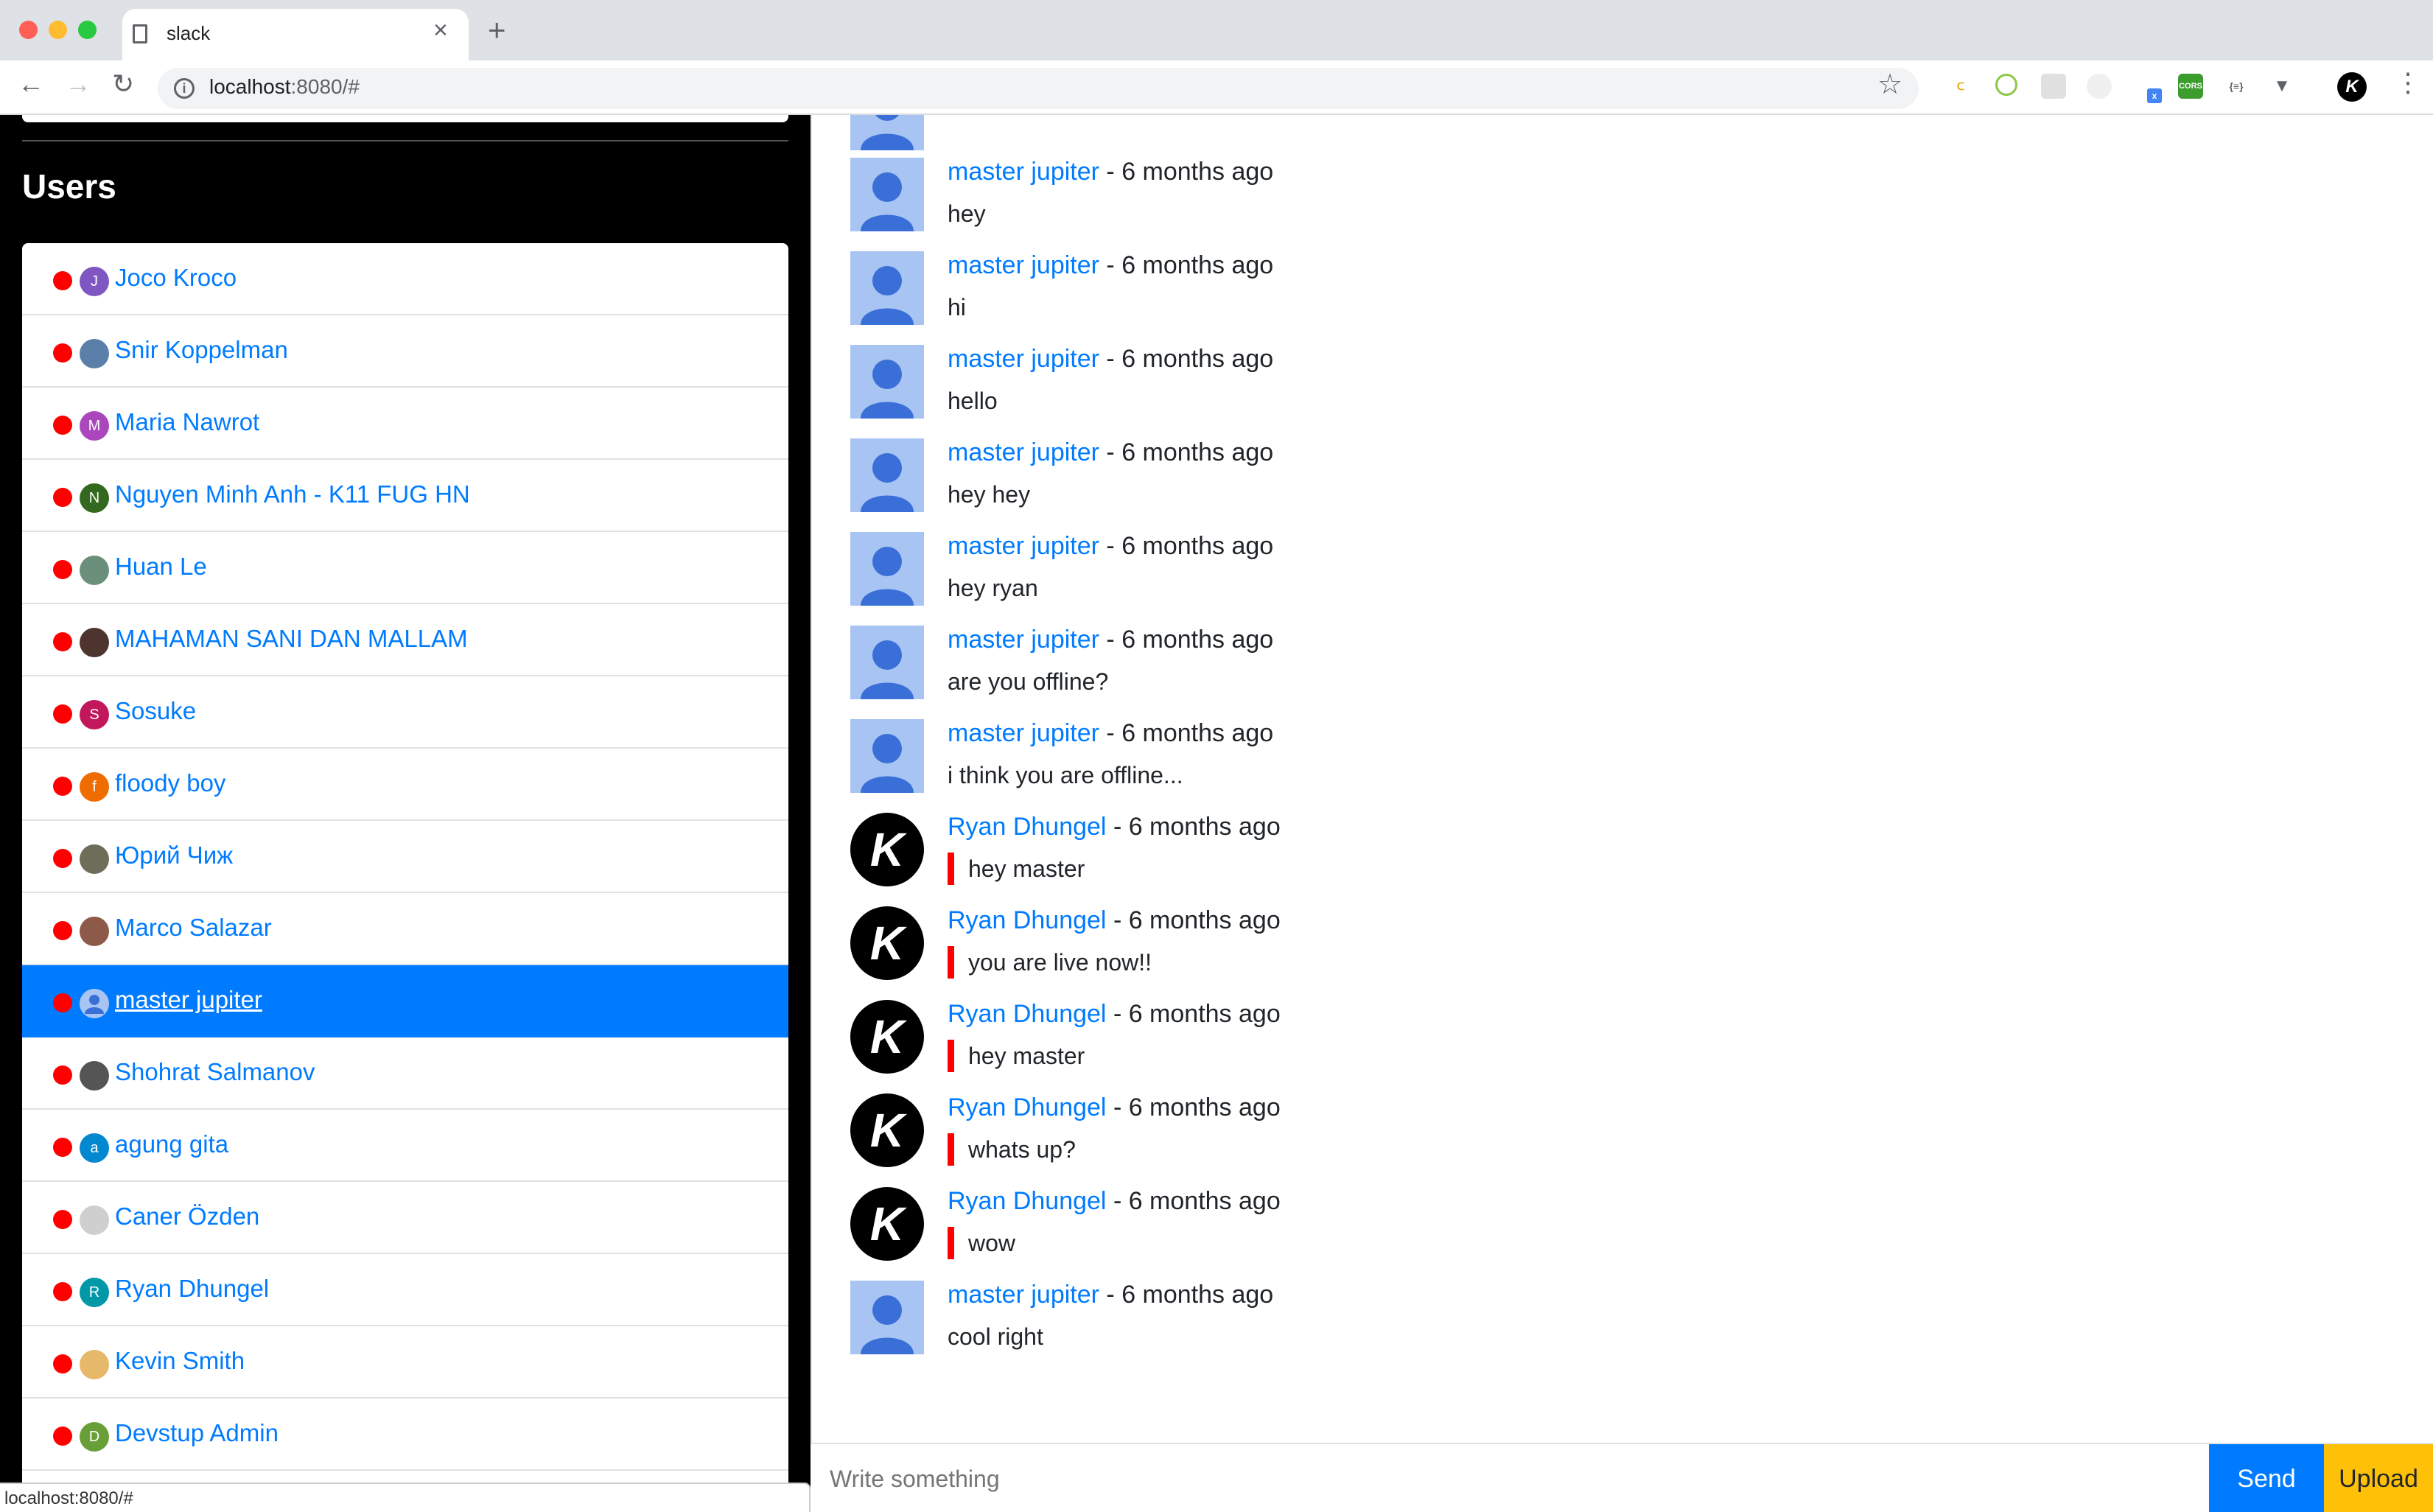 The image size is (2433, 1512). Describe the element at coordinates (180, 1361) in the screenshot. I see `user-name-link: Kevin Smith` at that location.